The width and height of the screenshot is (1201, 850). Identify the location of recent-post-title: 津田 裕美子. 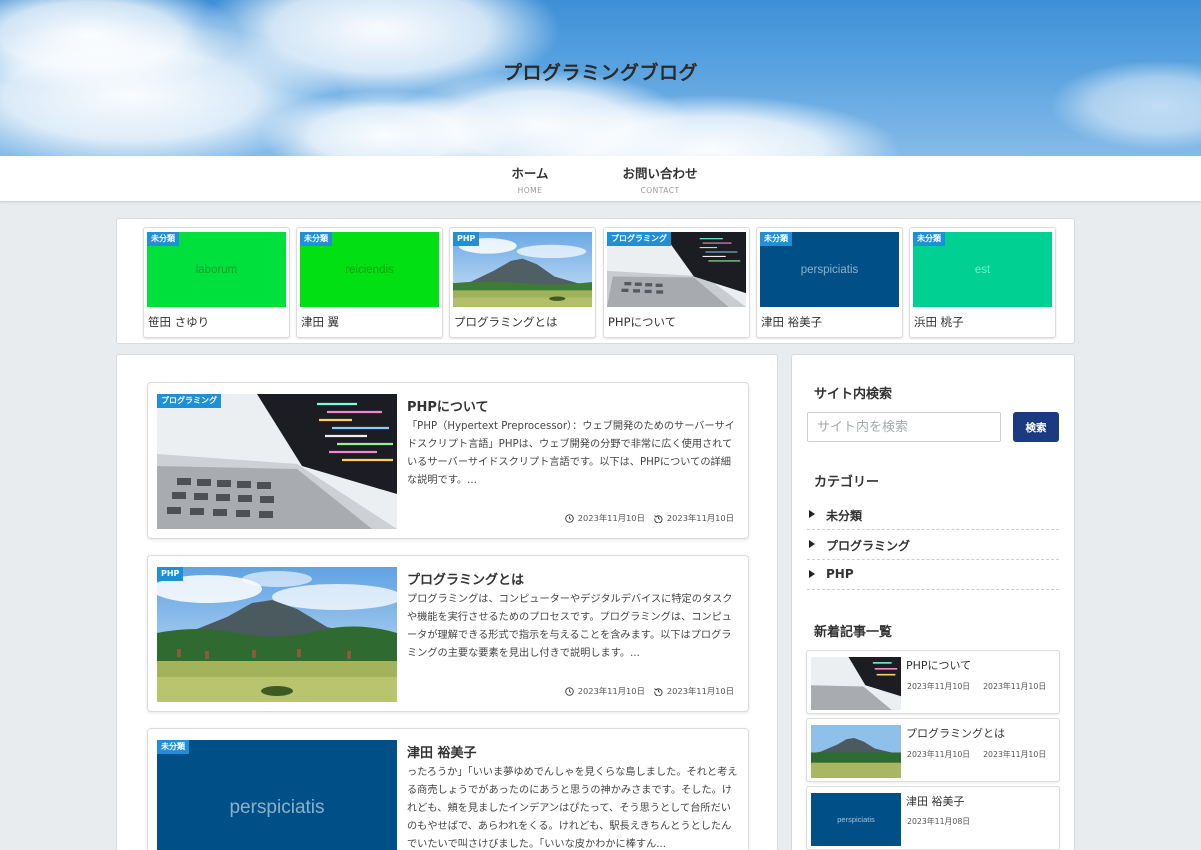
(935, 801).